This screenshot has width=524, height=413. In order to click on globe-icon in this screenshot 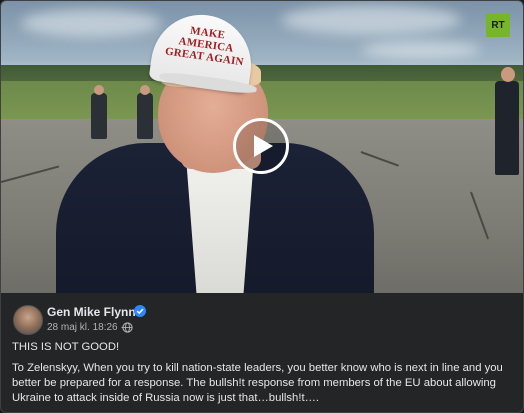, I will do `click(127, 327)`.